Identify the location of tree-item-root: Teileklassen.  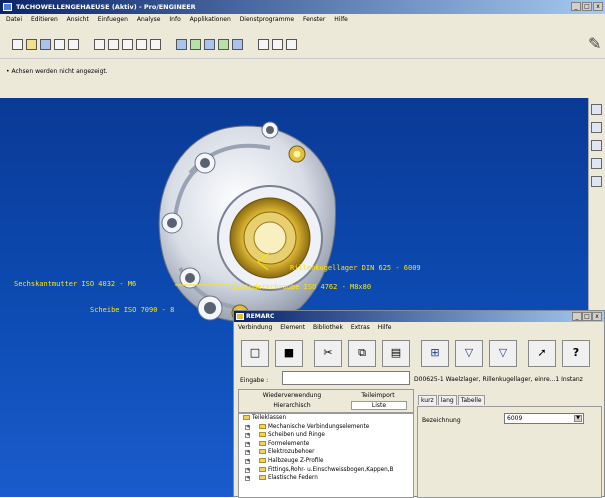
(326, 418).